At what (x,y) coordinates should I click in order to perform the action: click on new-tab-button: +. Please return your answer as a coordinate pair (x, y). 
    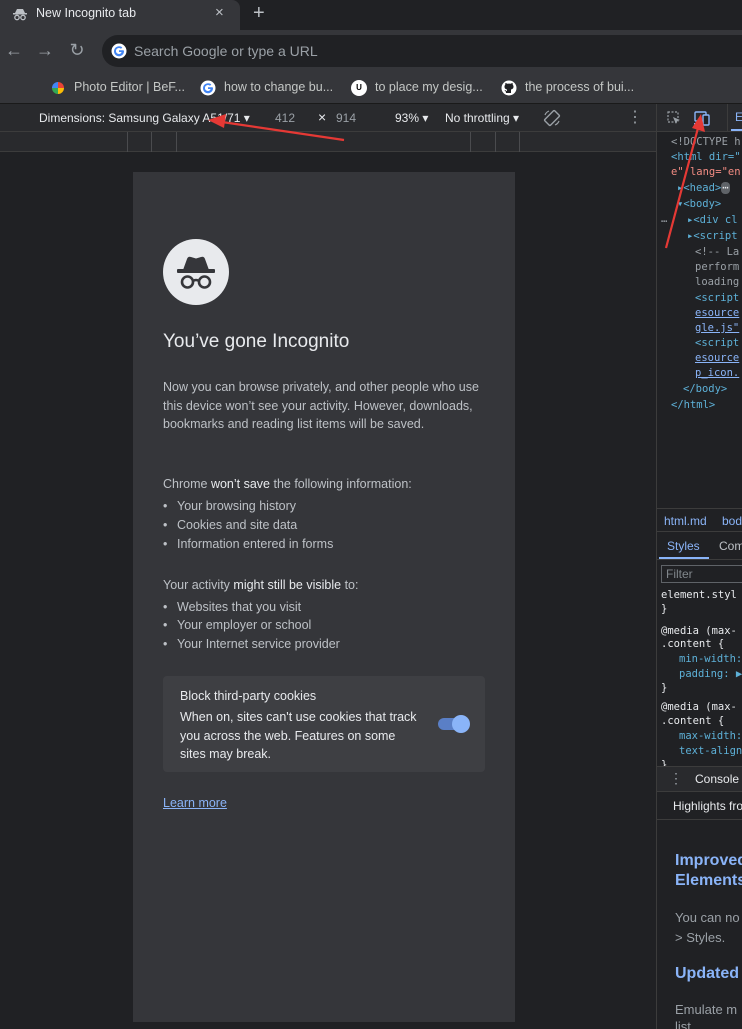
    Looking at the image, I should click on (259, 13).